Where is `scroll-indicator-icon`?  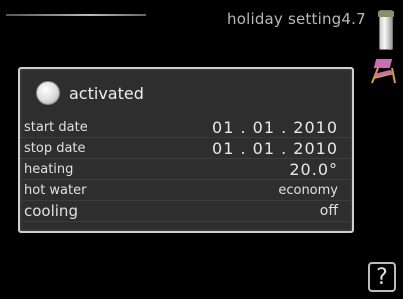
scroll-indicator-icon is located at coordinates (386, 30).